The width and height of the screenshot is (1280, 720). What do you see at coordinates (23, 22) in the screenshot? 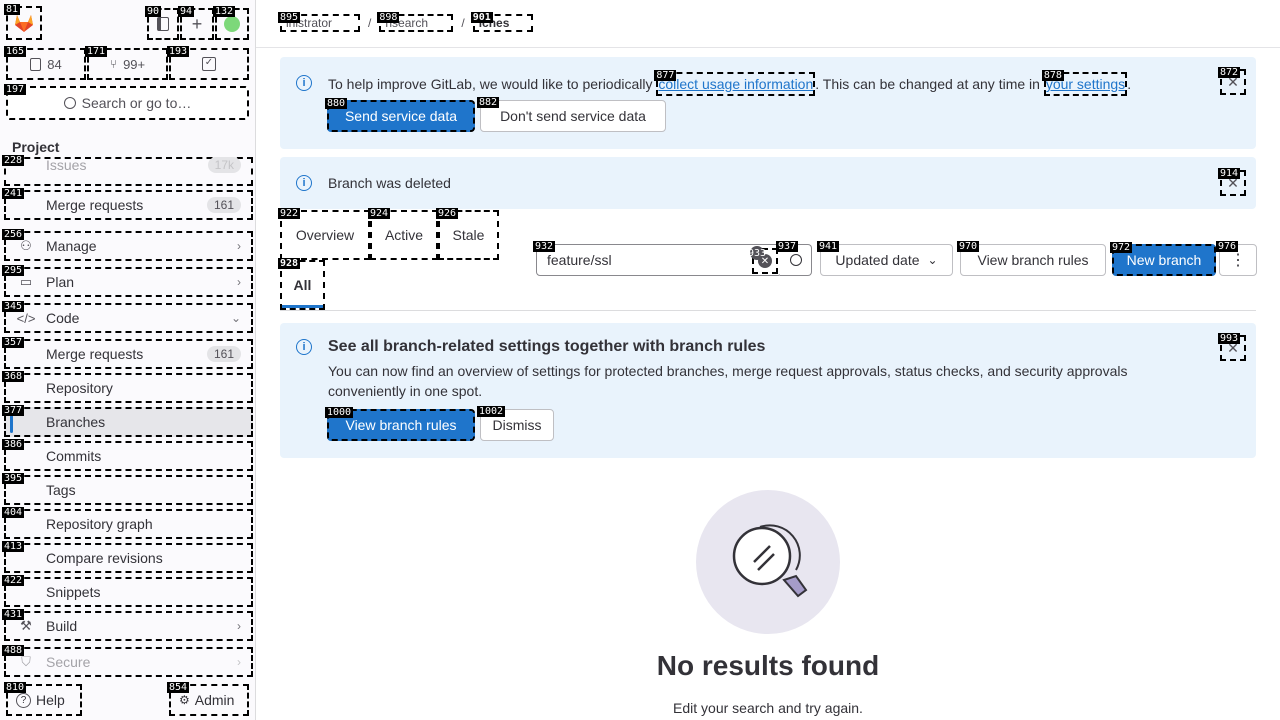
I see `gitlab-logo: 81` at bounding box center [23, 22].